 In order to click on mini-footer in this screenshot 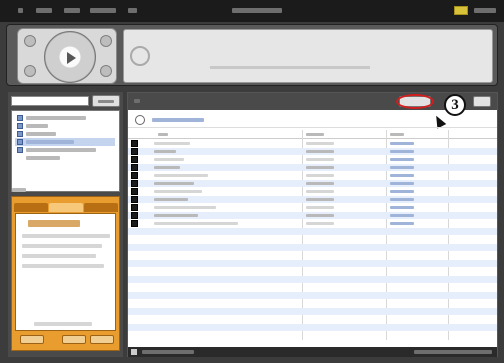, I will do `click(63, 324)`.